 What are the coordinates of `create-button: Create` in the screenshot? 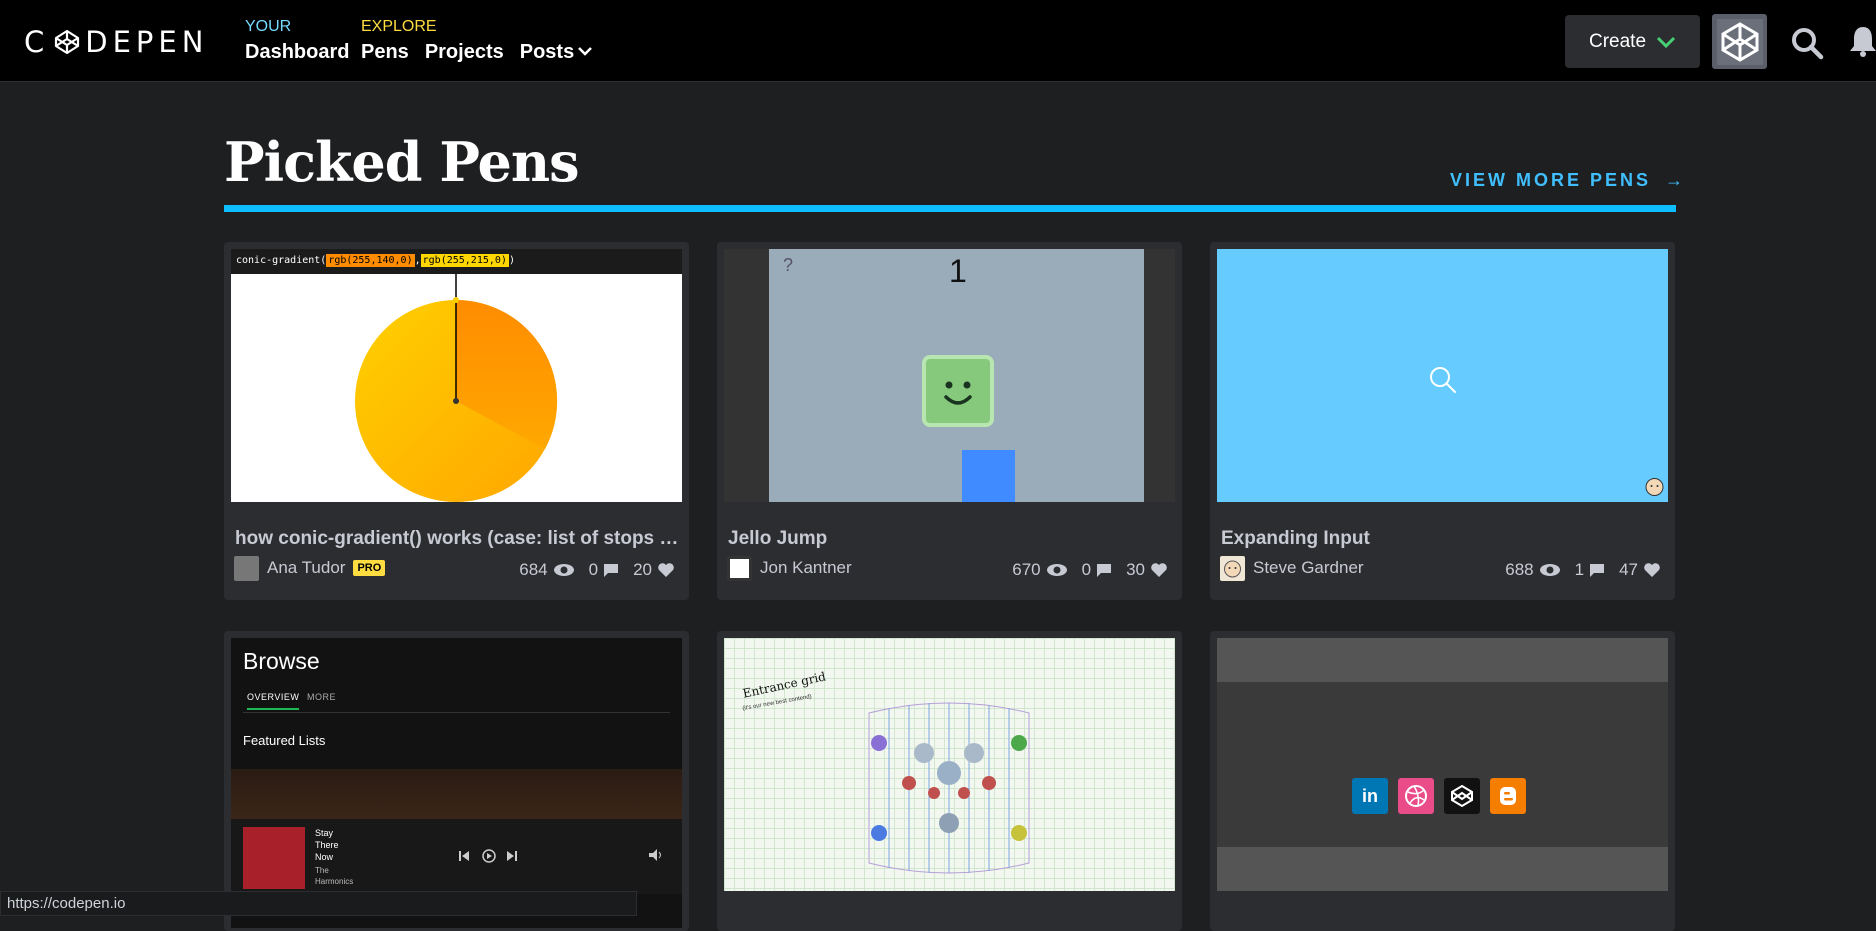 It's located at (1632, 41).